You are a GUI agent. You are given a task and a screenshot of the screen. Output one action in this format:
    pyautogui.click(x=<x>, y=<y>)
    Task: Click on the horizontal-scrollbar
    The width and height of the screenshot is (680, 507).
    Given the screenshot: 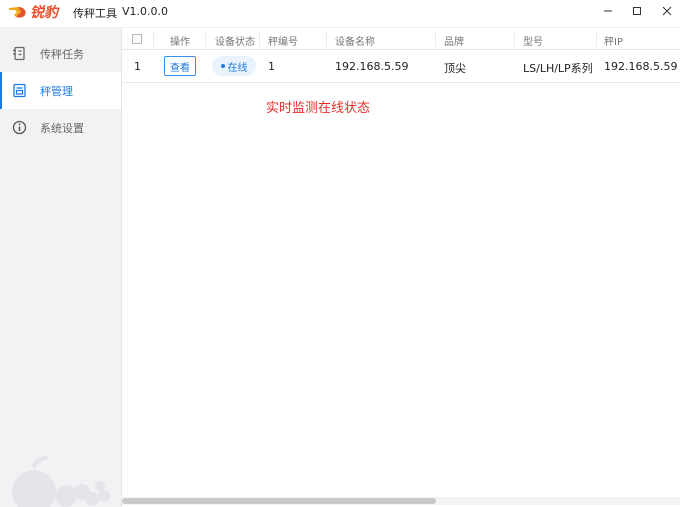 What is the action you would take?
    pyautogui.click(x=401, y=501)
    